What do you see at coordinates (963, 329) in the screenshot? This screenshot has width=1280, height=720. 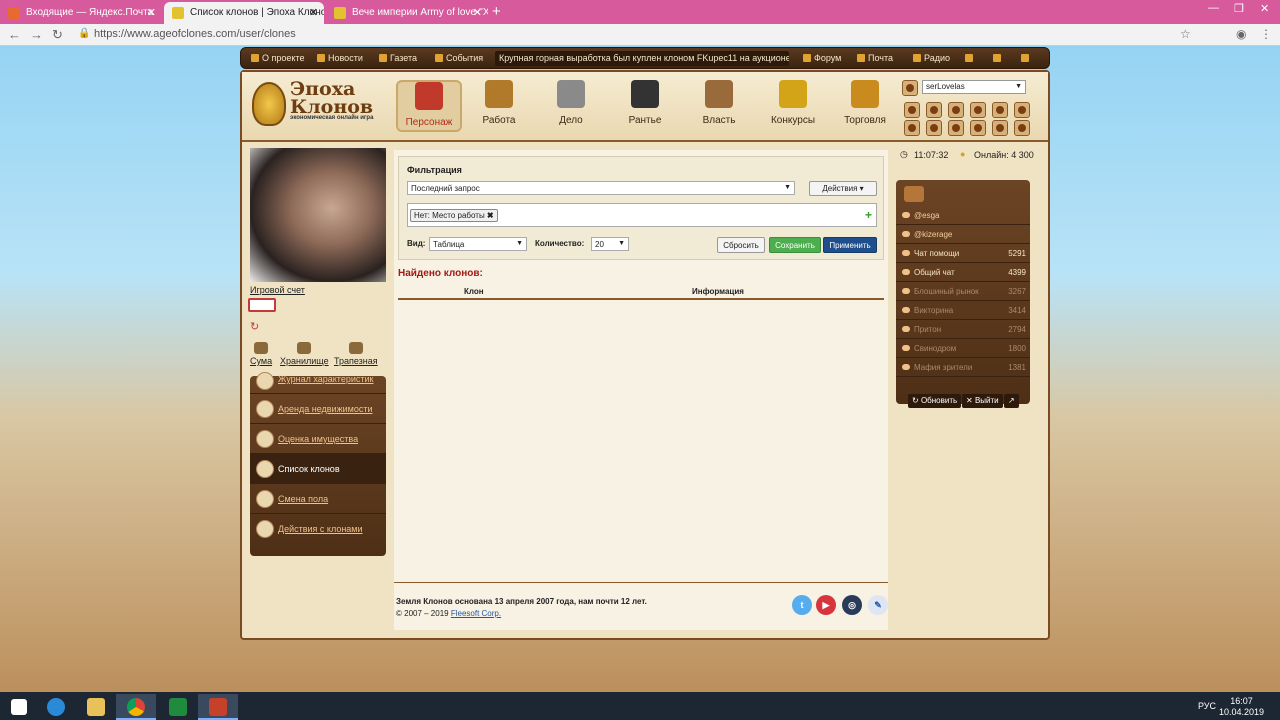 I see `chat-channel: Притон 2794` at bounding box center [963, 329].